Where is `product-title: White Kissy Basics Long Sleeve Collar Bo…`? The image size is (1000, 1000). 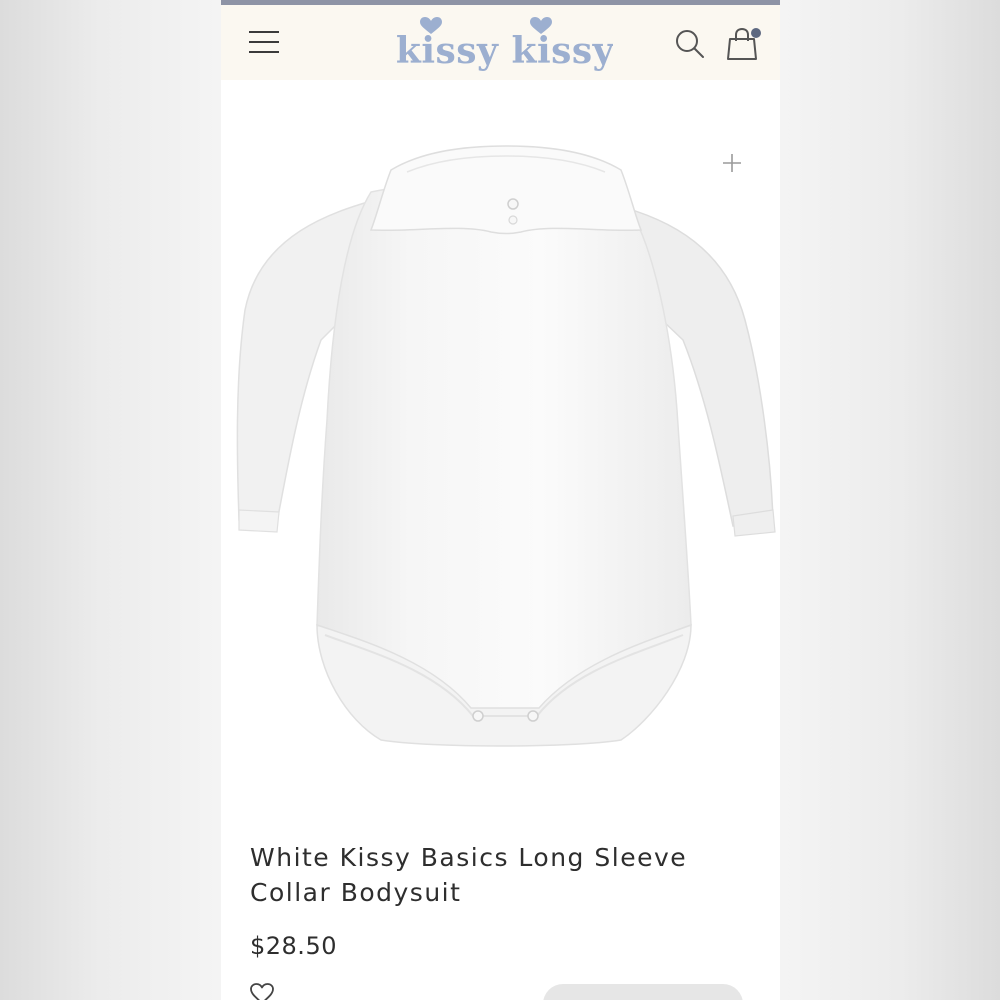 product-title: White Kissy Basics Long Sleeve Collar Bo… is located at coordinates (469, 875).